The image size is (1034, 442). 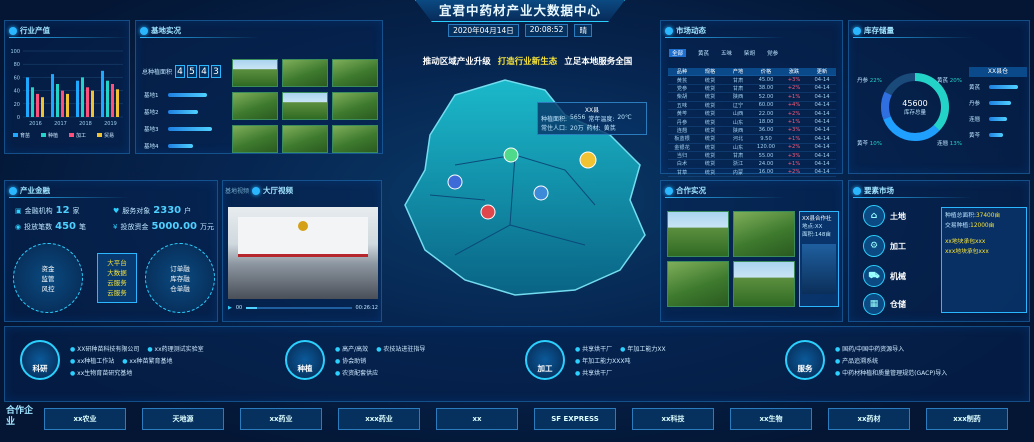 I want to click on market-tab: 柴胡, so click(x=749, y=53).